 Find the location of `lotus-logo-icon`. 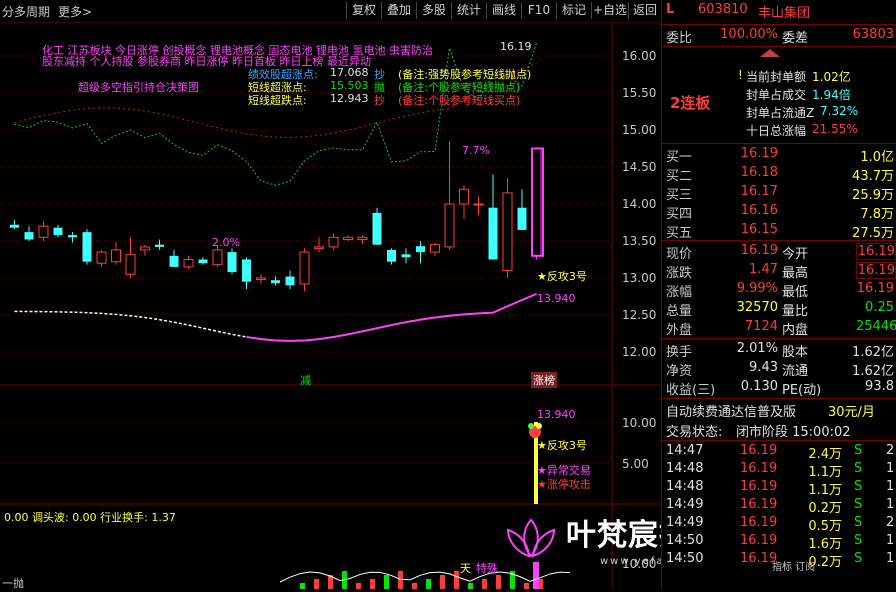

lotus-logo-icon is located at coordinates (531, 538).